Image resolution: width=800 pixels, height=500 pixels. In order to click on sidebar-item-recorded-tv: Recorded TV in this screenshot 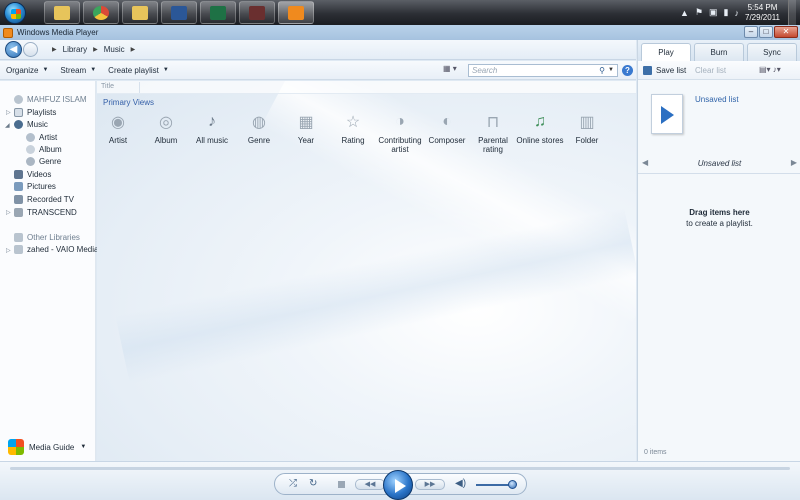, I will do `click(44, 199)`.